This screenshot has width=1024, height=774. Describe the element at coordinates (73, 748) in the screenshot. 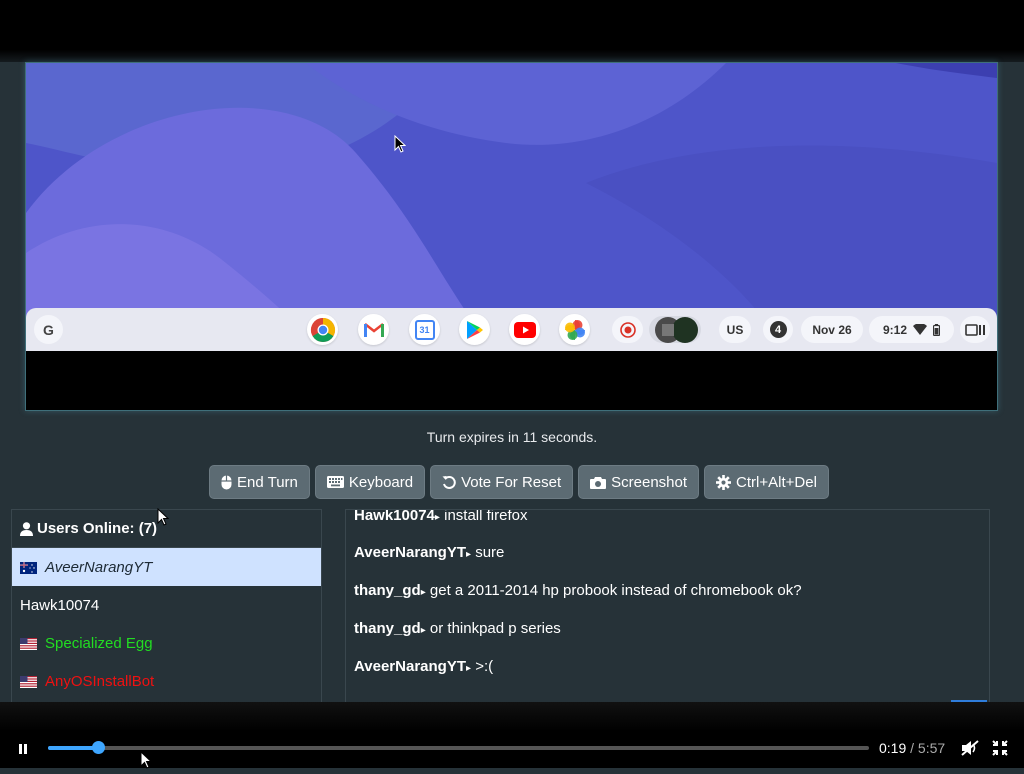

I see `seek-progress` at that location.